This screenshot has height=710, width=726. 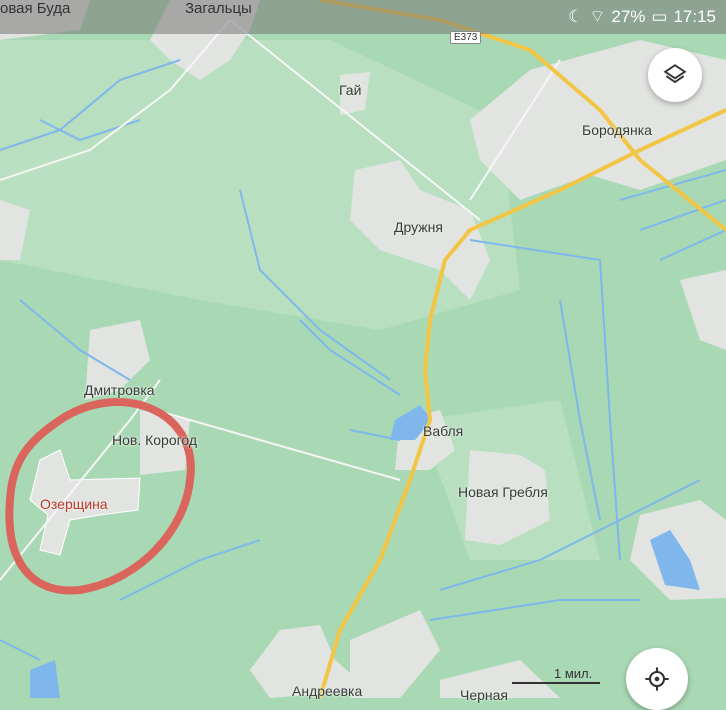 What do you see at coordinates (694, 16) in the screenshot?
I see `clock: 17:15` at bounding box center [694, 16].